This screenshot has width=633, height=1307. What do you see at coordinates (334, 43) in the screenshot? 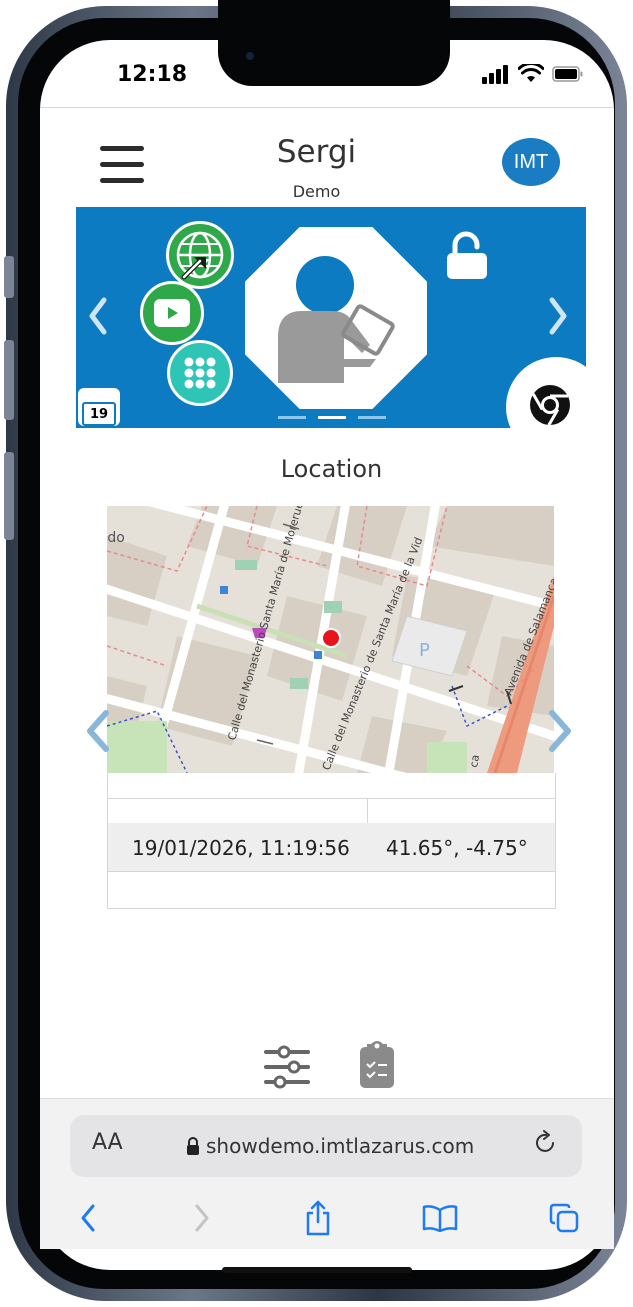
I see `notch` at bounding box center [334, 43].